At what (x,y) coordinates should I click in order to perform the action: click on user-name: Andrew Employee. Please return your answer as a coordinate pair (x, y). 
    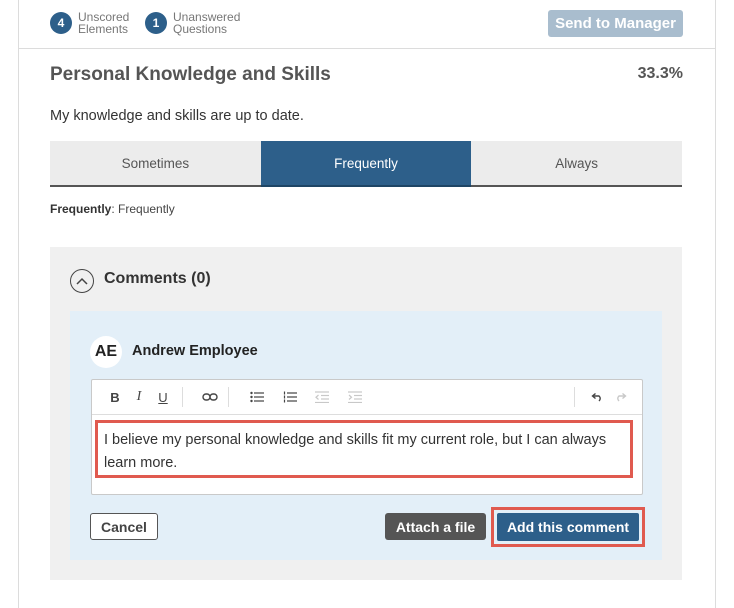
    Looking at the image, I should click on (195, 351).